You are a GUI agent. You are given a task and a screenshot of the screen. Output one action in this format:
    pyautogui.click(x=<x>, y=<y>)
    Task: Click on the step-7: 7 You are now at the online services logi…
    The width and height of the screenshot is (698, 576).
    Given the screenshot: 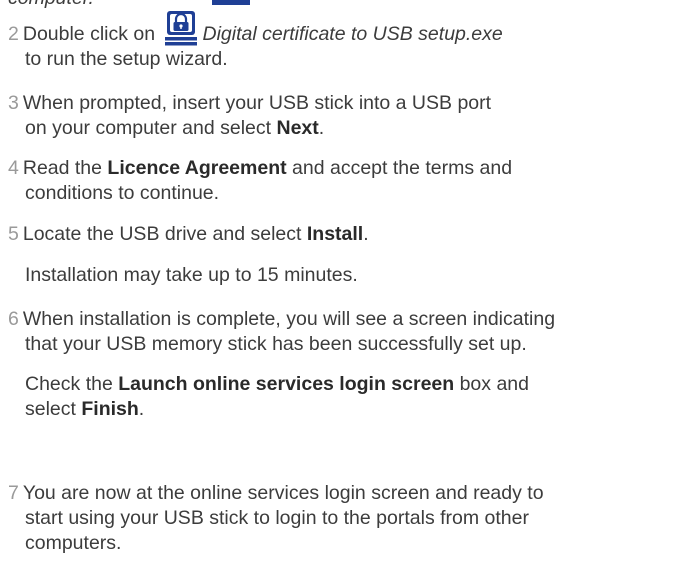 What is the action you would take?
    pyautogui.click(x=276, y=518)
    